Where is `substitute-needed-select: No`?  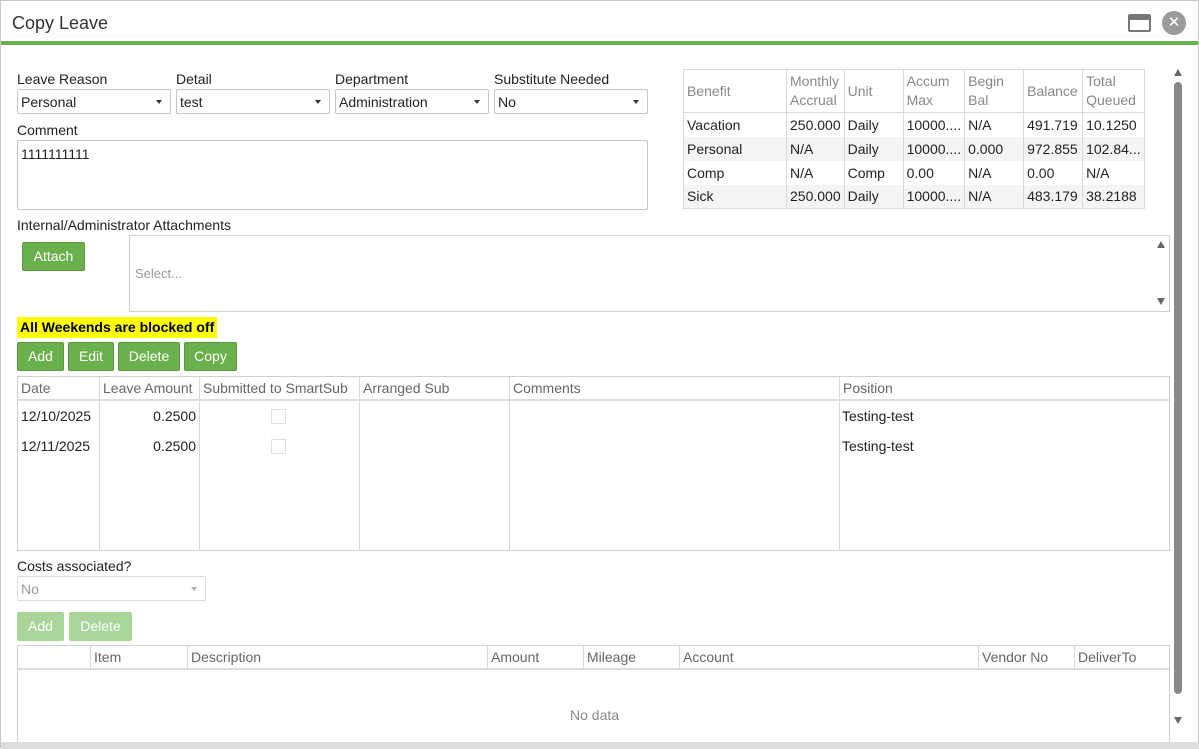
substitute-needed-select: No is located at coordinates (571, 101).